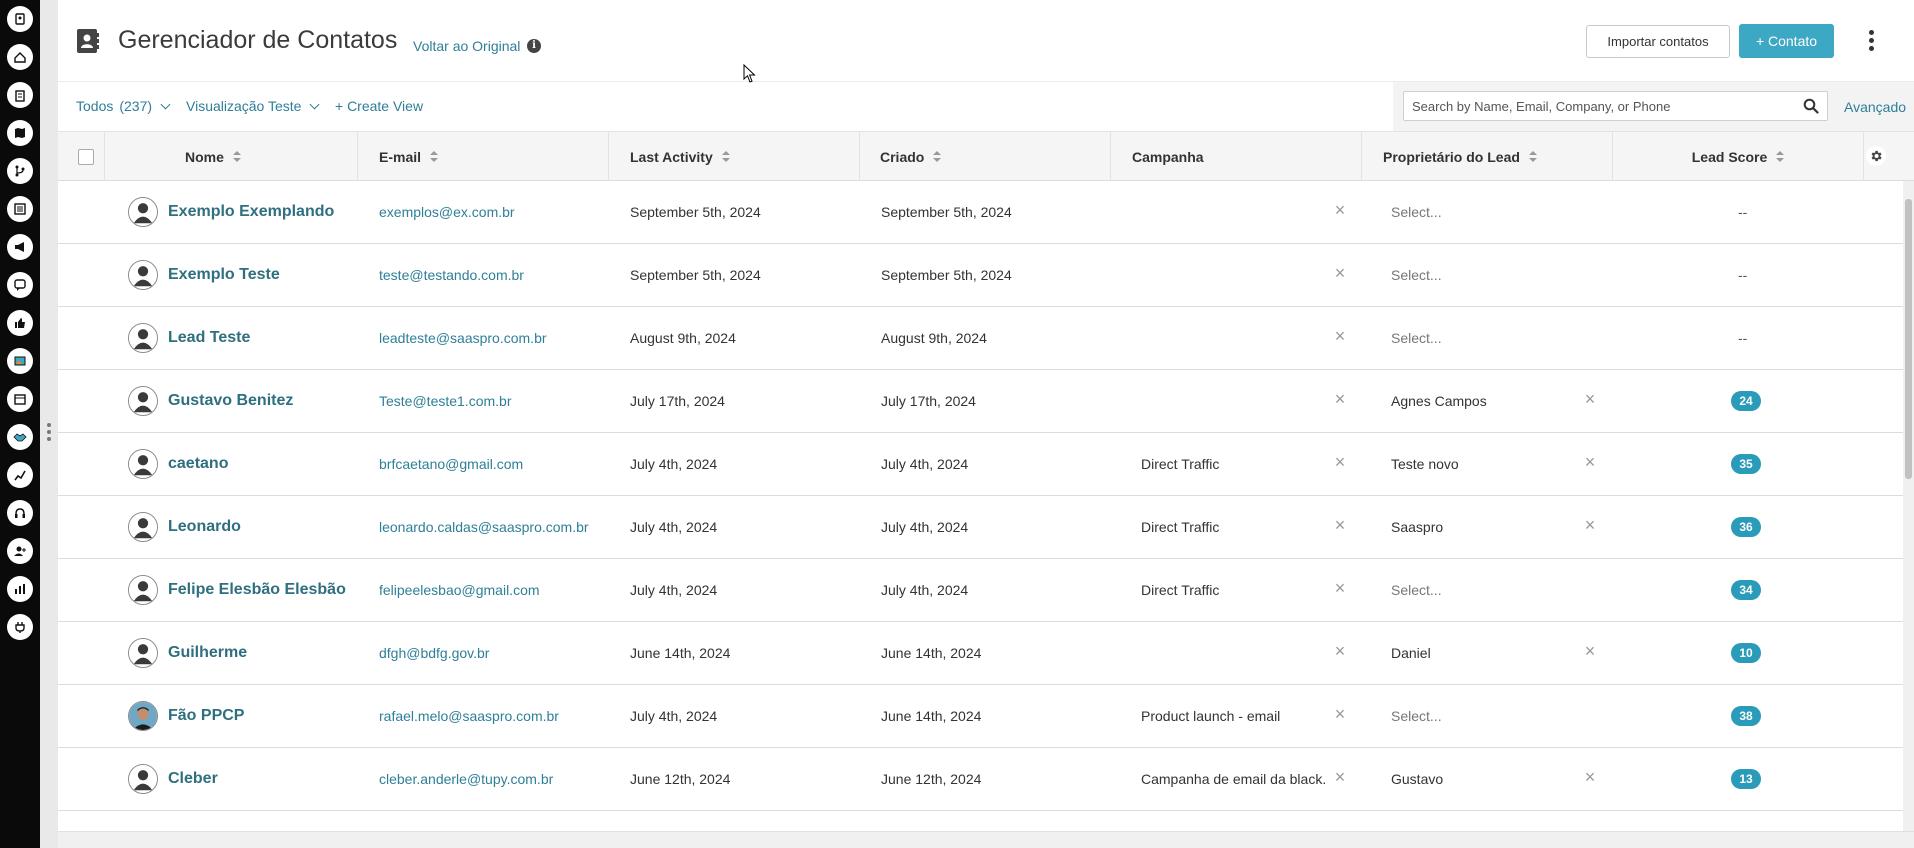 The width and height of the screenshot is (1914, 848). I want to click on scrollbar-thumb, so click(1908, 339).